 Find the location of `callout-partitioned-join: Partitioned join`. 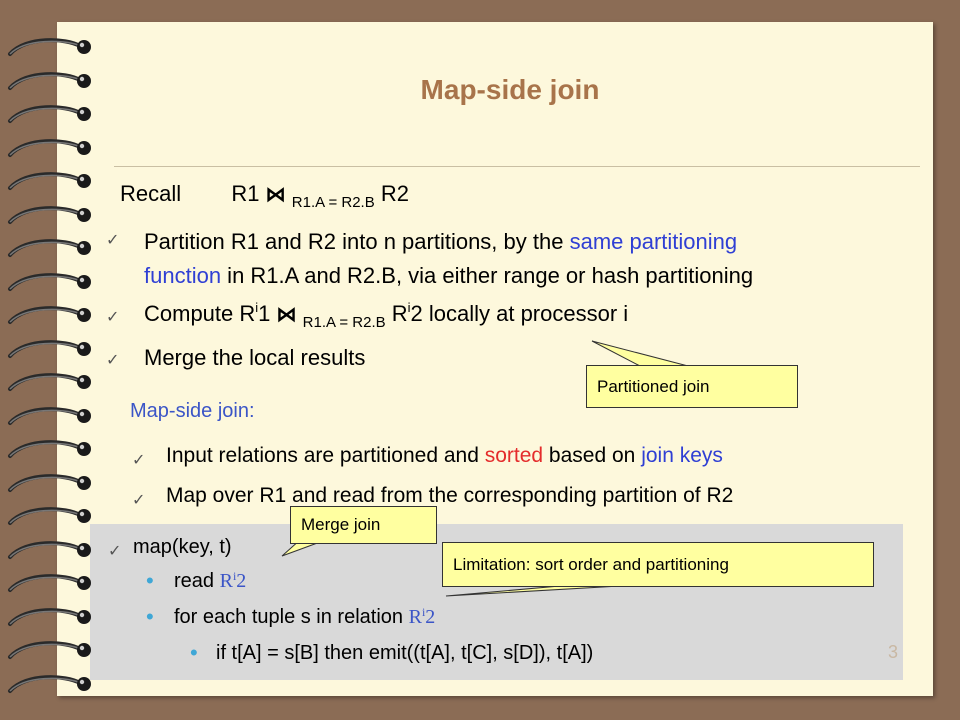

callout-partitioned-join: Partitioned join is located at coordinates (692, 386).